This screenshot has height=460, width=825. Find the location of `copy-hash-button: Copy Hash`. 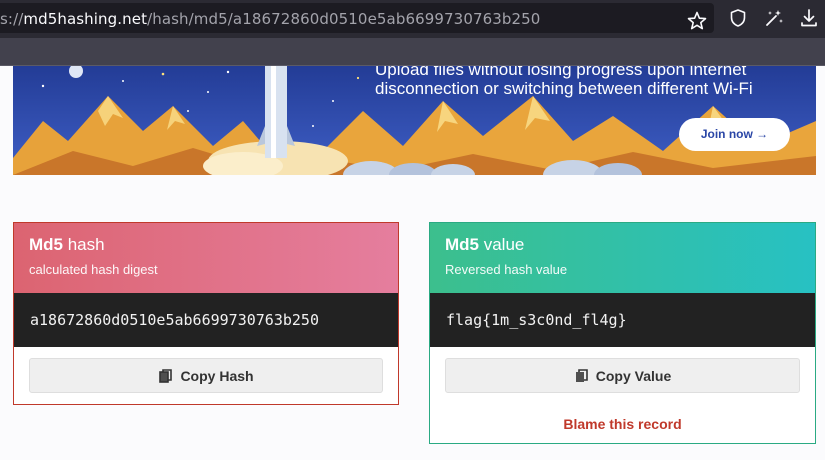

copy-hash-button: Copy Hash is located at coordinates (206, 375).